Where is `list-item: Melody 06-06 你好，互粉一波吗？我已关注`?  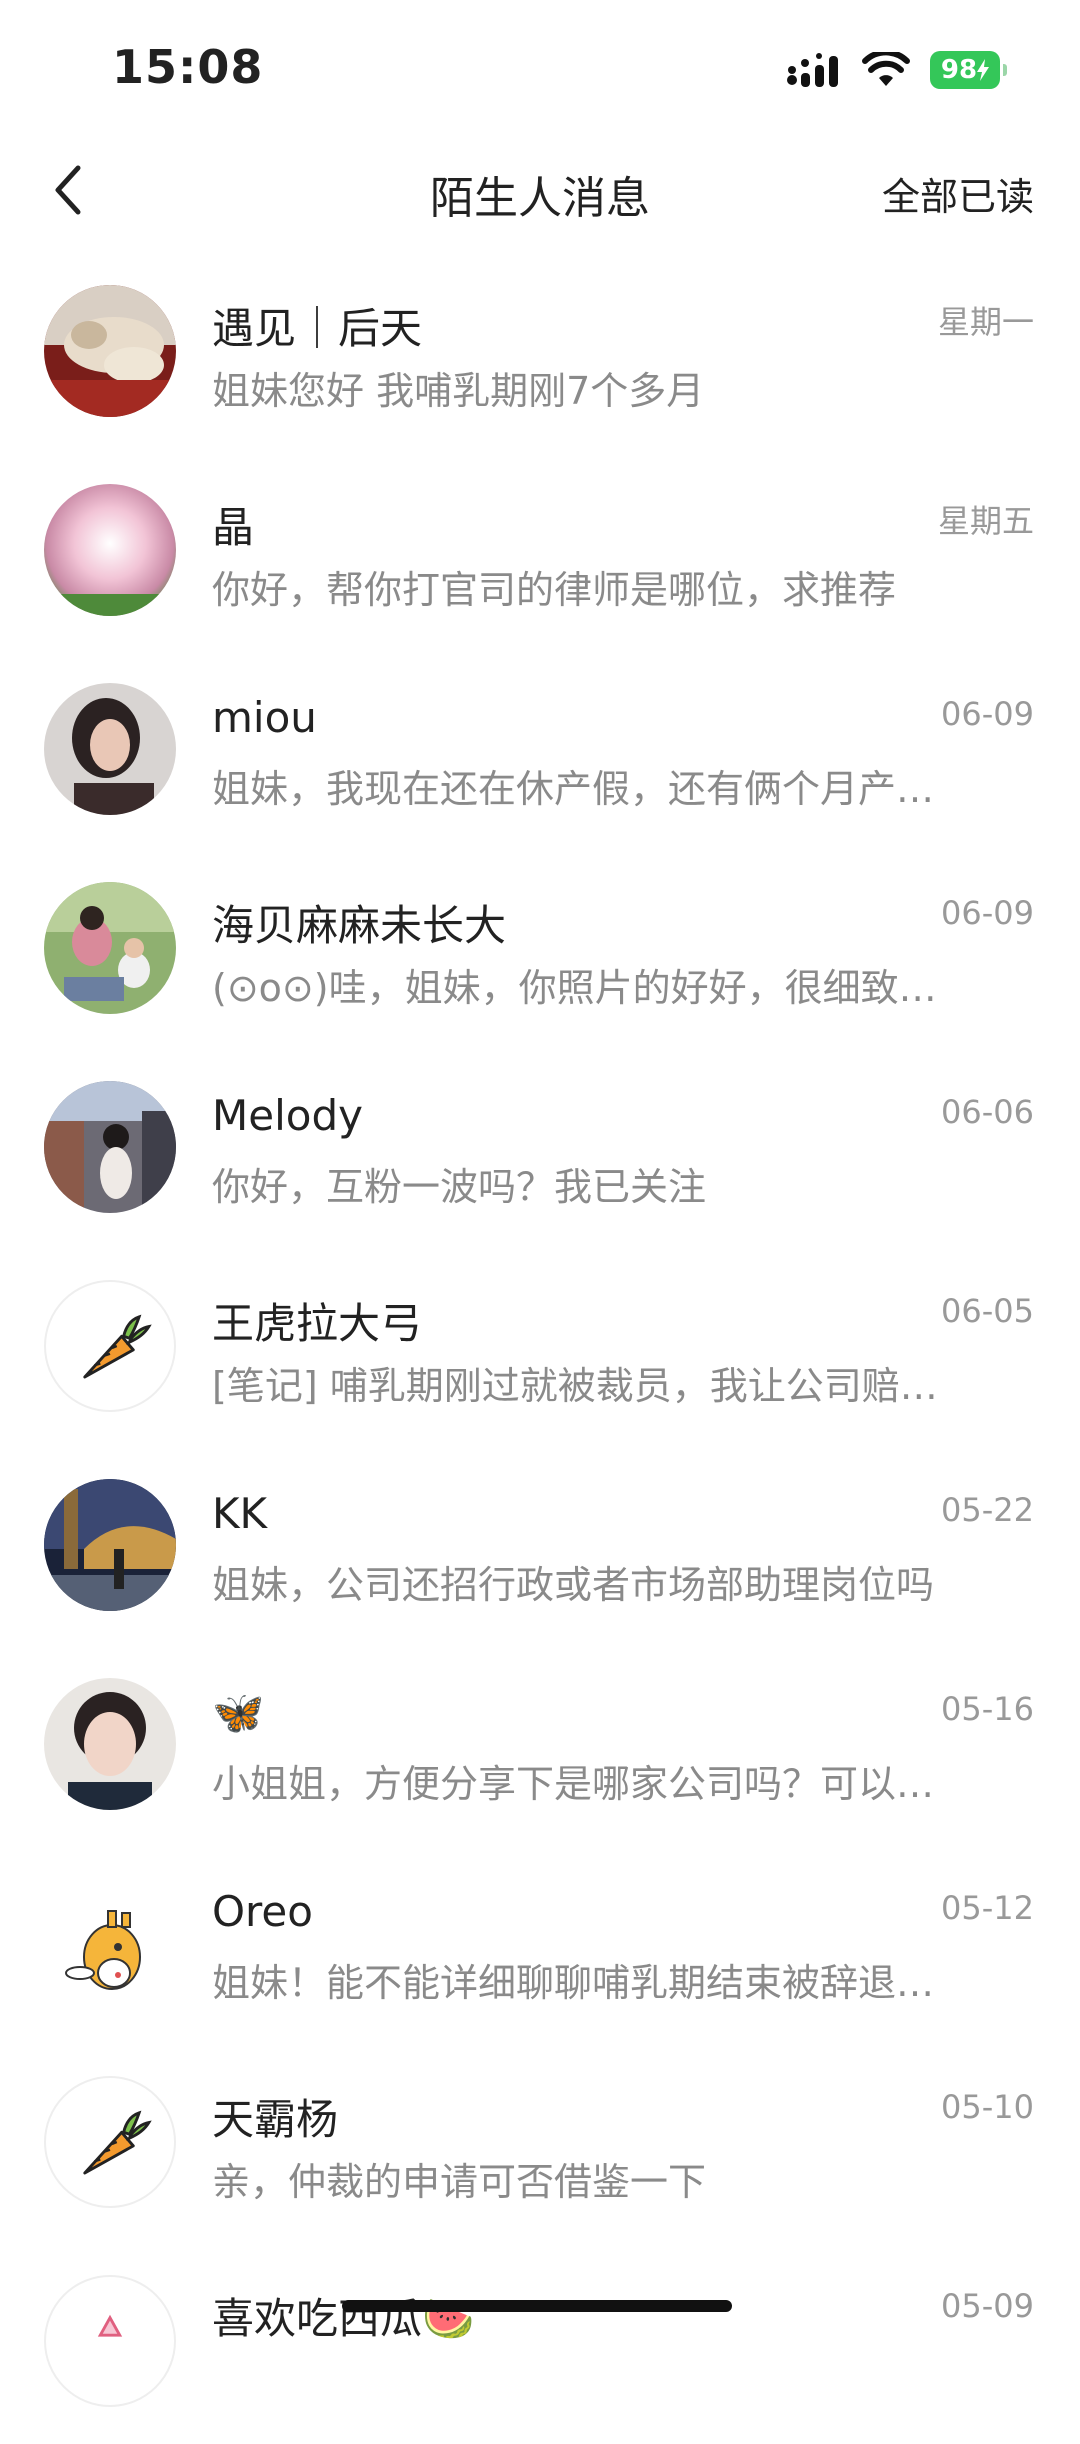 list-item: Melody 06-06 你好，互粉一波吗？我已关注 is located at coordinates (540, 1150).